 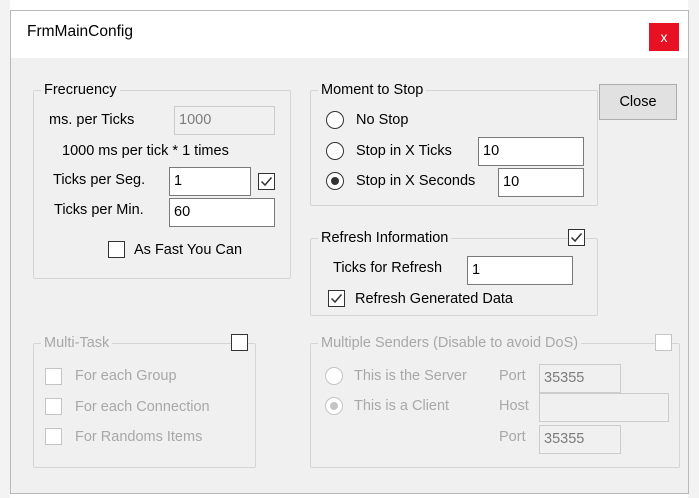 What do you see at coordinates (638, 102) in the screenshot?
I see `close-button: Close` at bounding box center [638, 102].